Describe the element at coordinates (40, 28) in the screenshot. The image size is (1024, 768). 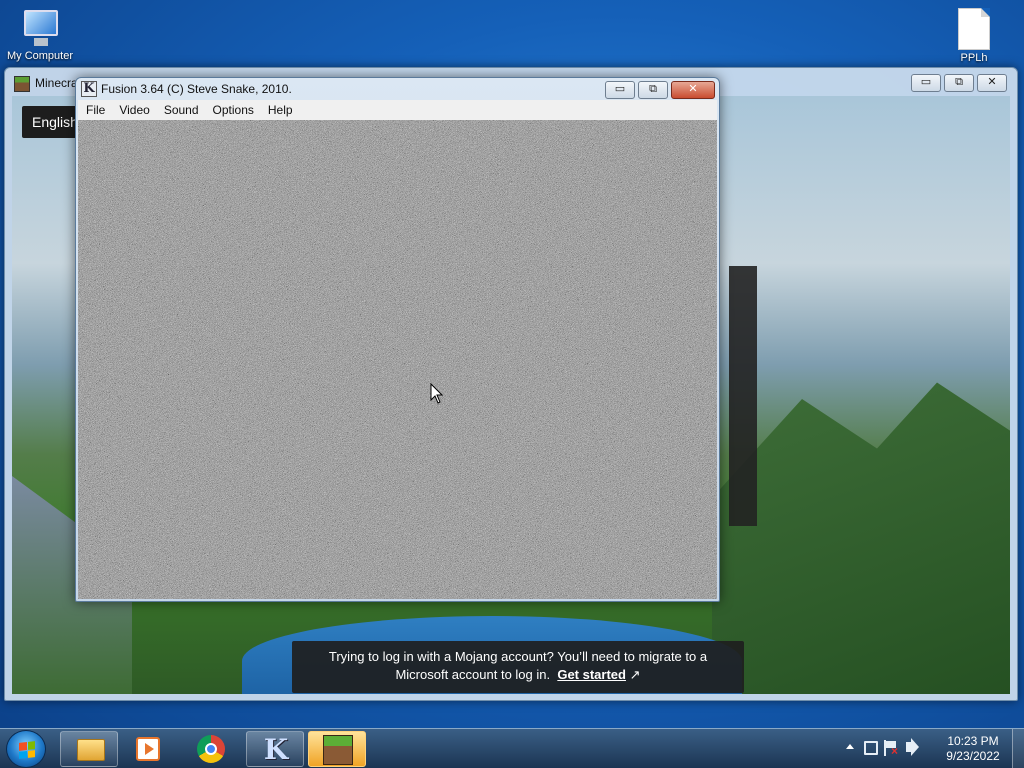
I see `computer-icon` at that location.